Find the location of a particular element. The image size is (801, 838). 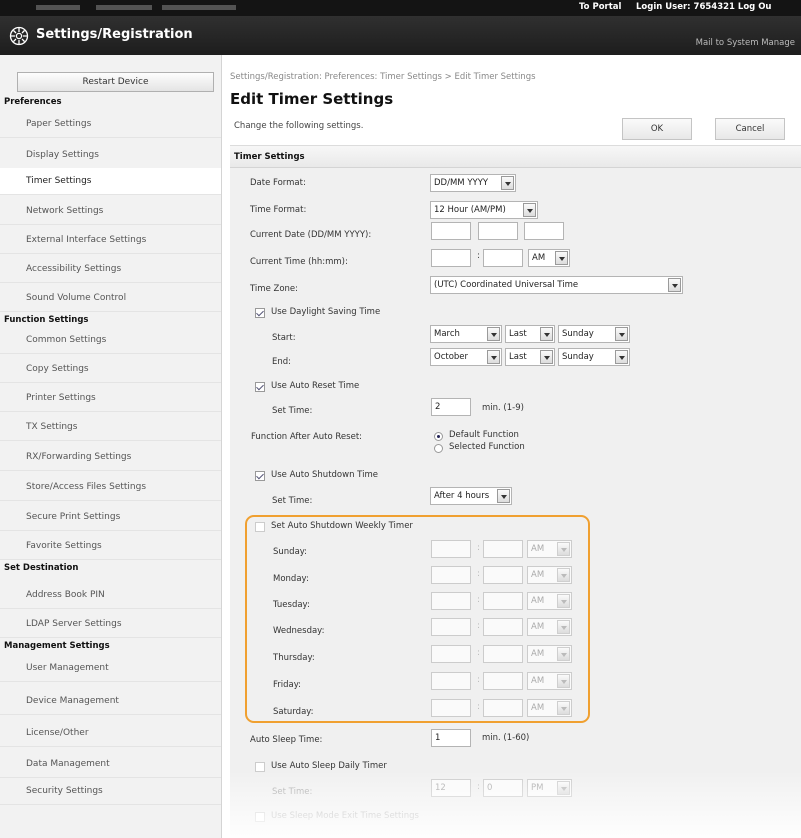

current-time-minute-input is located at coordinates (503, 258).